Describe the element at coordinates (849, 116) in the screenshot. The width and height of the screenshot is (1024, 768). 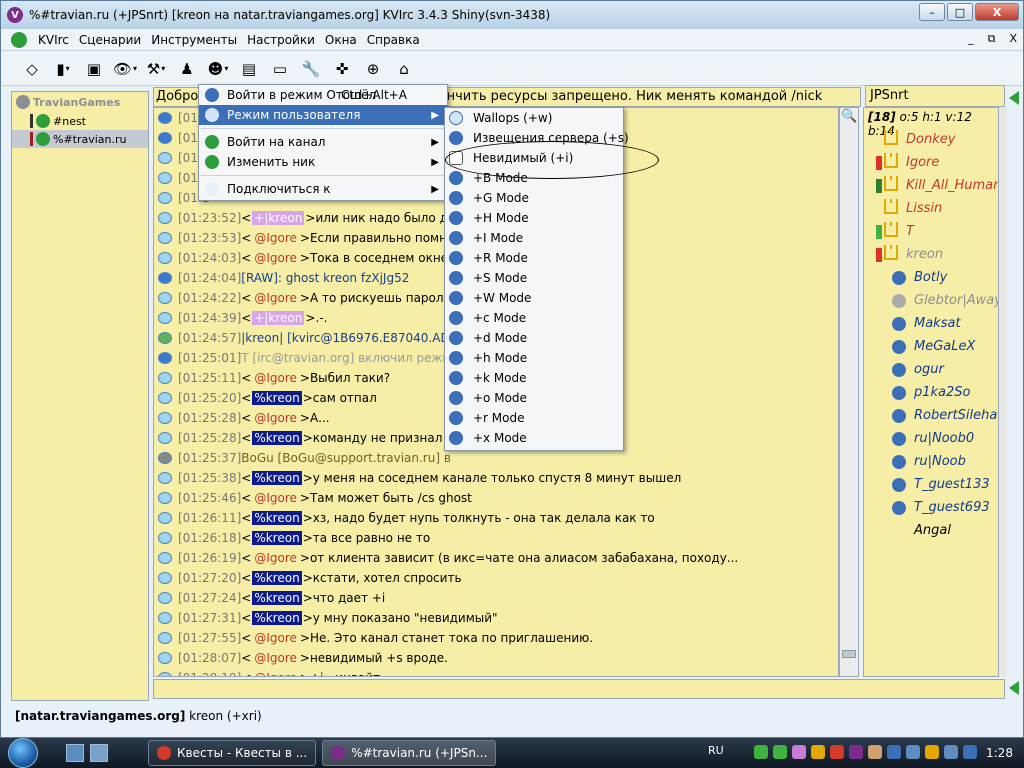
I see `search-icon: 🔍` at that location.